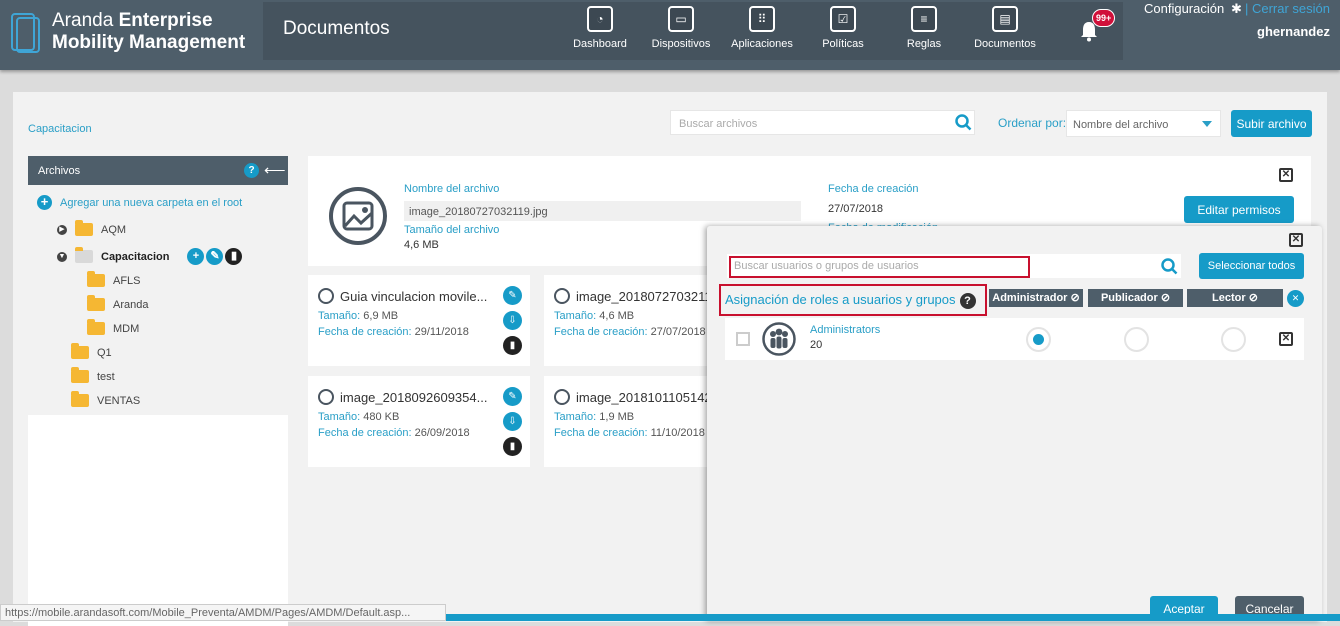 This screenshot has width=1340, height=626. What do you see at coordinates (1239, 209) in the screenshot?
I see `edit-permissions-button: Editar permisos` at bounding box center [1239, 209].